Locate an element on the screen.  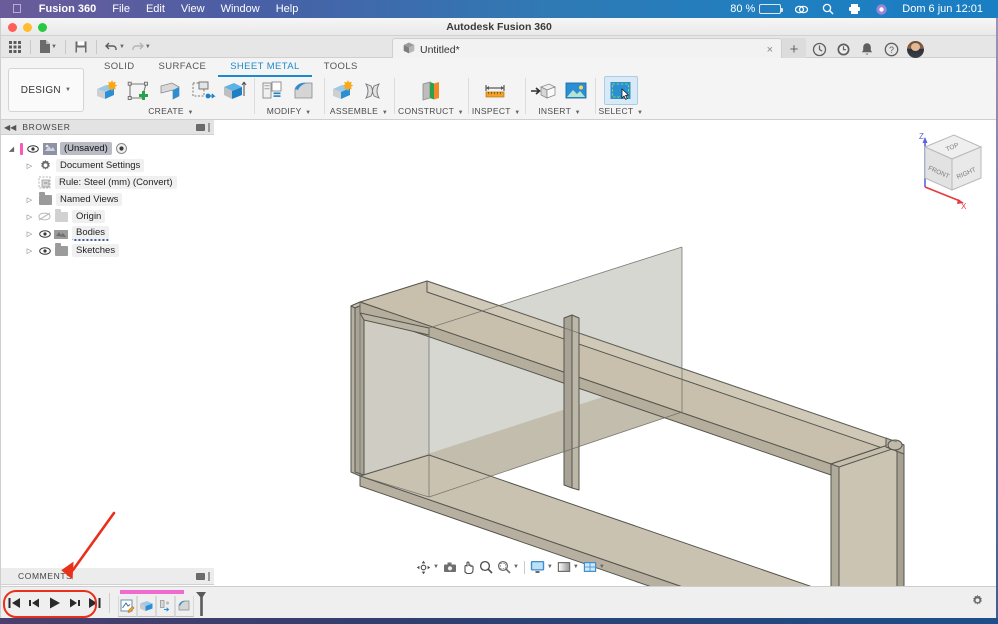
step-forward-button is located at coordinates (74, 603).